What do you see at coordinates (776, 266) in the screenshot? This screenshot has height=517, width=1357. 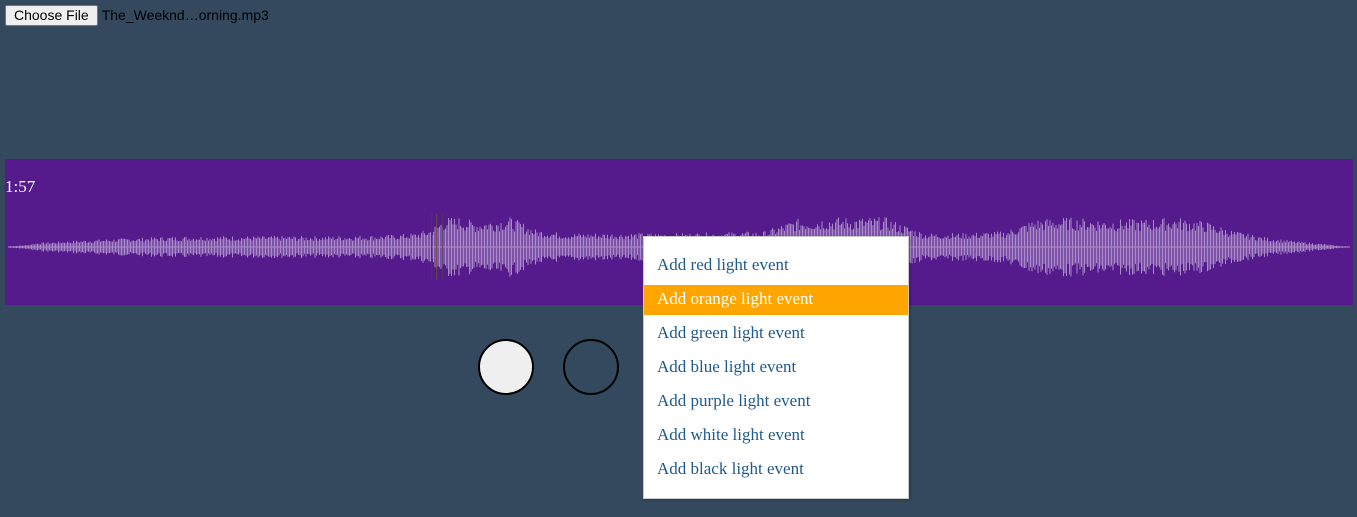 I see `menu-item-add-red-light: Add red light event` at bounding box center [776, 266].